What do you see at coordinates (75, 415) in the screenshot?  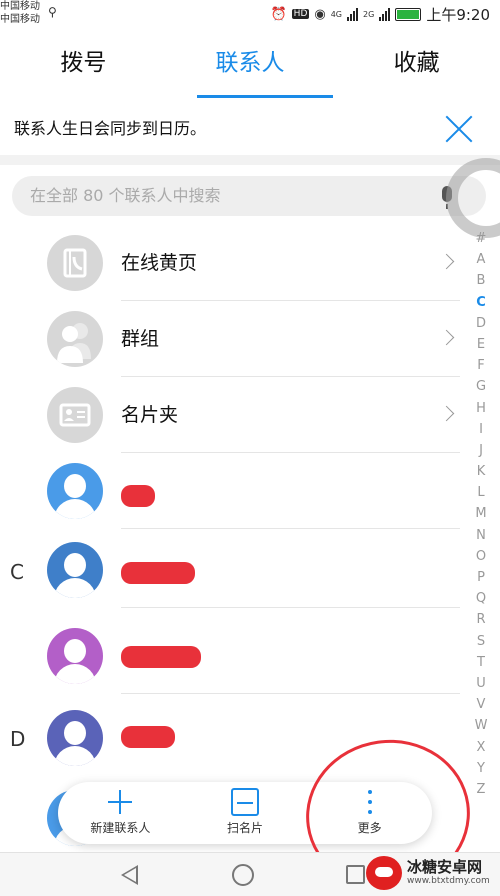 I see `business-card-icon` at bounding box center [75, 415].